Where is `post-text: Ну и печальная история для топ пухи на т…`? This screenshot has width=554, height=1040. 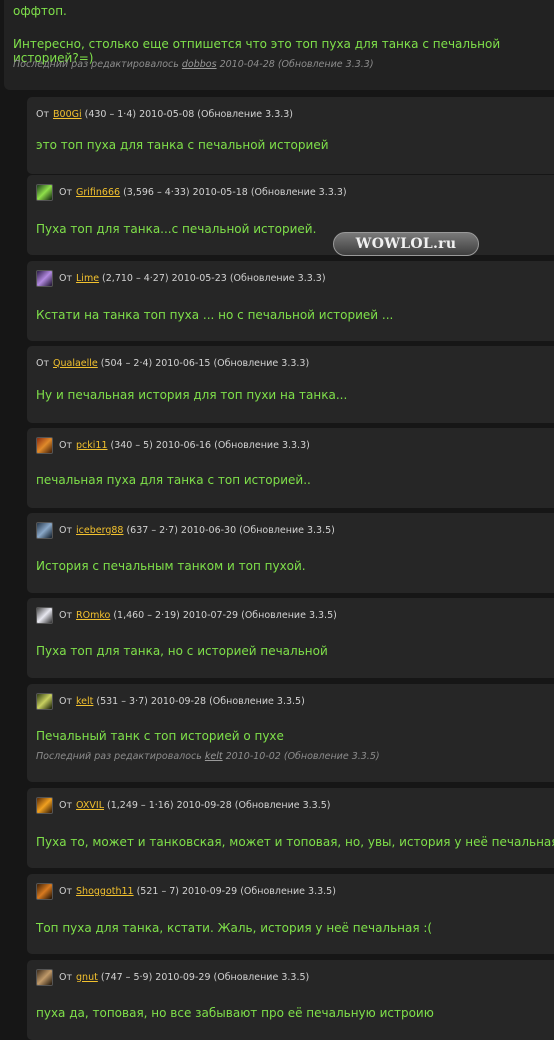
post-text: Ну и печальная история для топ пухи на т… is located at coordinates (192, 395).